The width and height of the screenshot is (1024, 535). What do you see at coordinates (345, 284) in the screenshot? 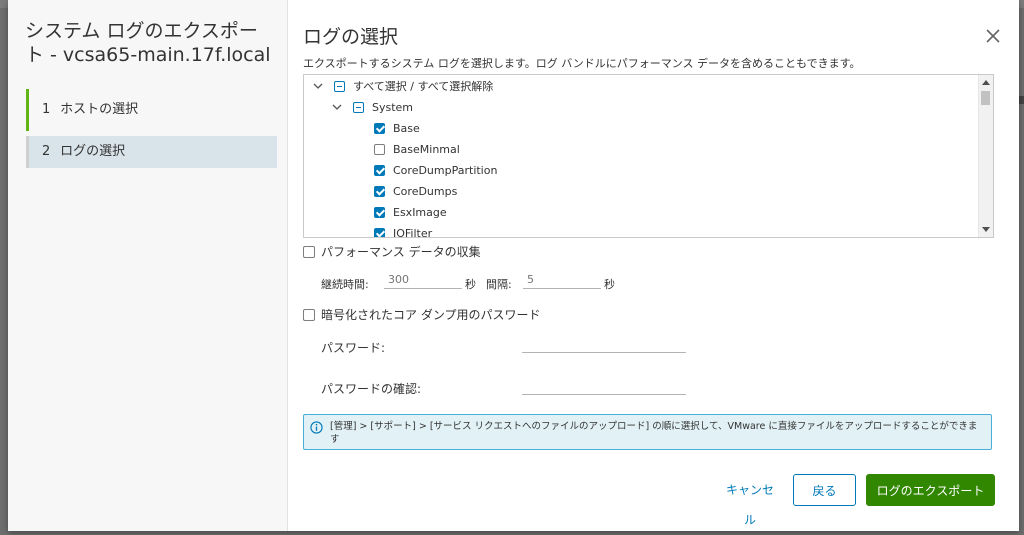
I see `duration-label: 継続時間:` at bounding box center [345, 284].